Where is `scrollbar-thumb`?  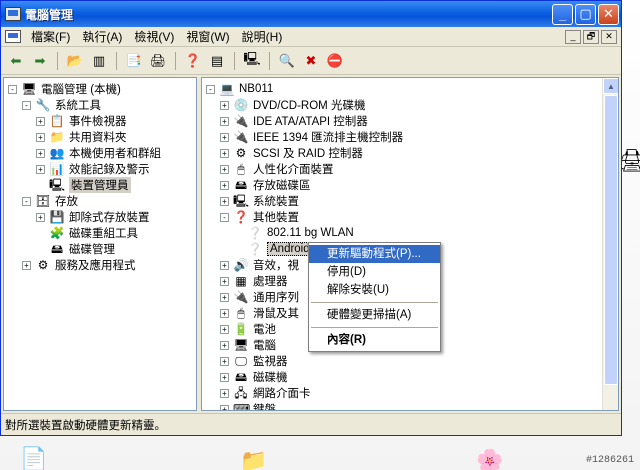
scrollbar-thumb is located at coordinates (611, 240).